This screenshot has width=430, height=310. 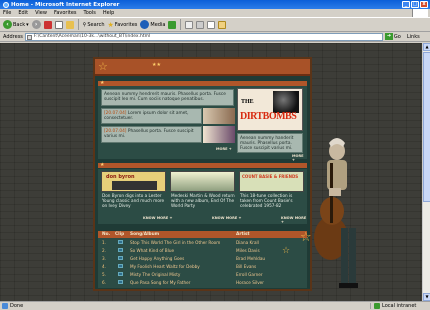 I want to click on menu-tools: Tools, so click(x=90, y=13).